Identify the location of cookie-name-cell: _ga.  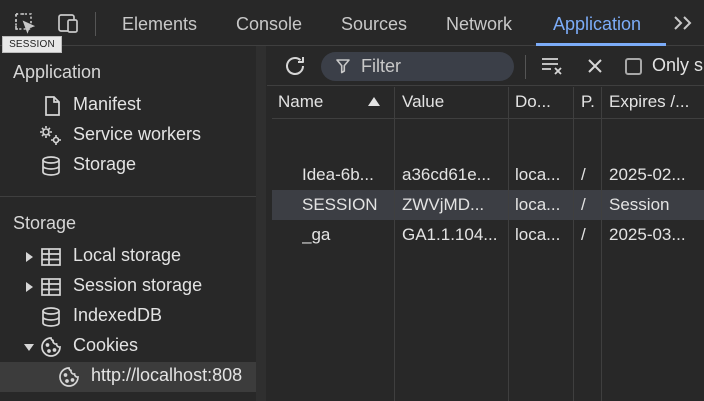
(316, 234).